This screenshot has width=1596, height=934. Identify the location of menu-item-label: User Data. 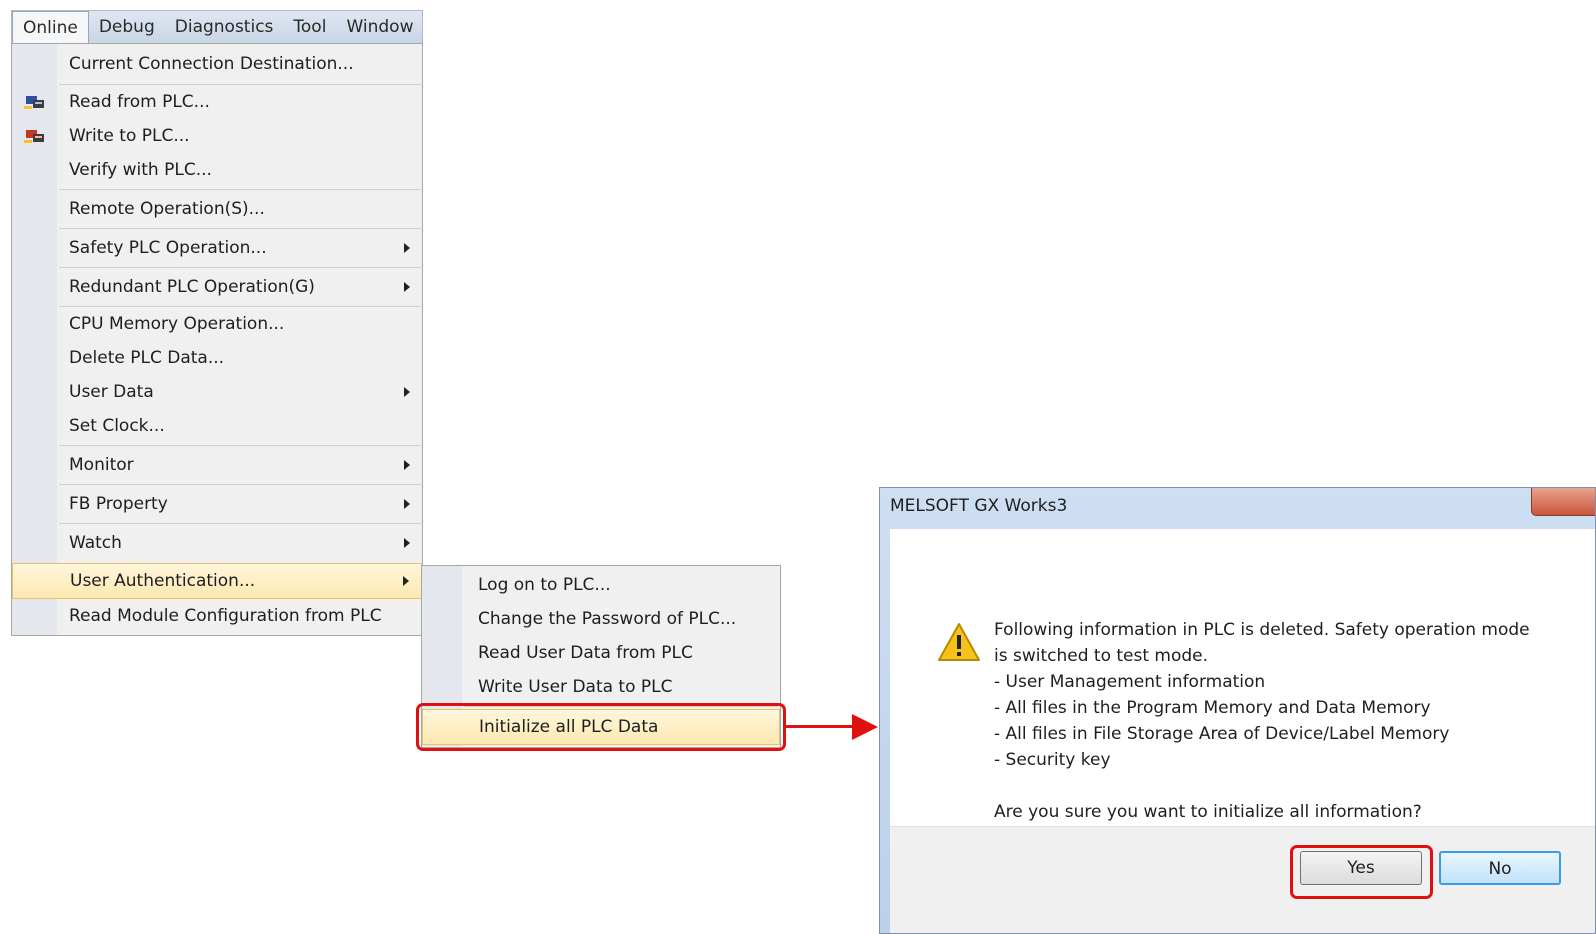
(111, 392).